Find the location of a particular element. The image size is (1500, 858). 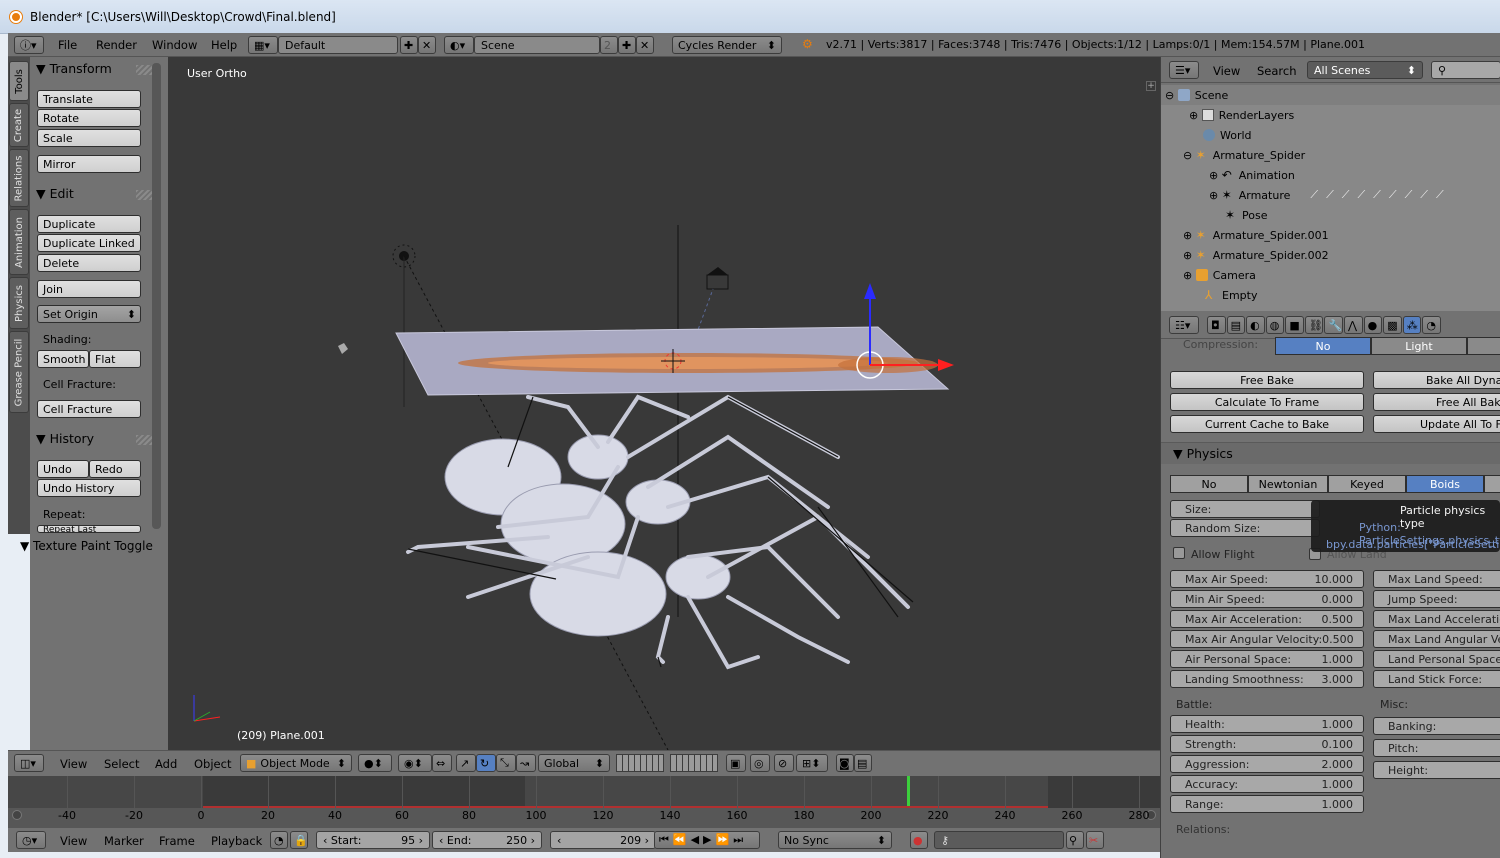

smooth-button: Smooth is located at coordinates (63, 359).